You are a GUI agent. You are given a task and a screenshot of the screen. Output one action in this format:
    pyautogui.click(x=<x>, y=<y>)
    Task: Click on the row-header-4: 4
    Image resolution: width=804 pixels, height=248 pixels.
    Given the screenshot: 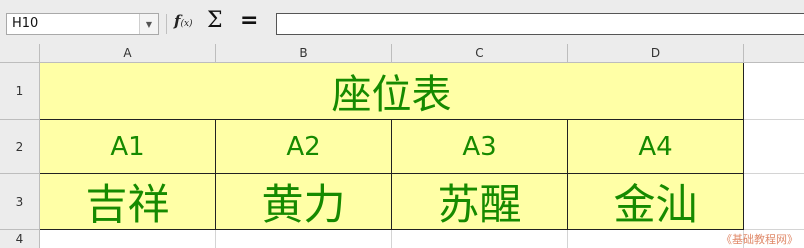 What is the action you would take?
    pyautogui.click(x=20, y=239)
    